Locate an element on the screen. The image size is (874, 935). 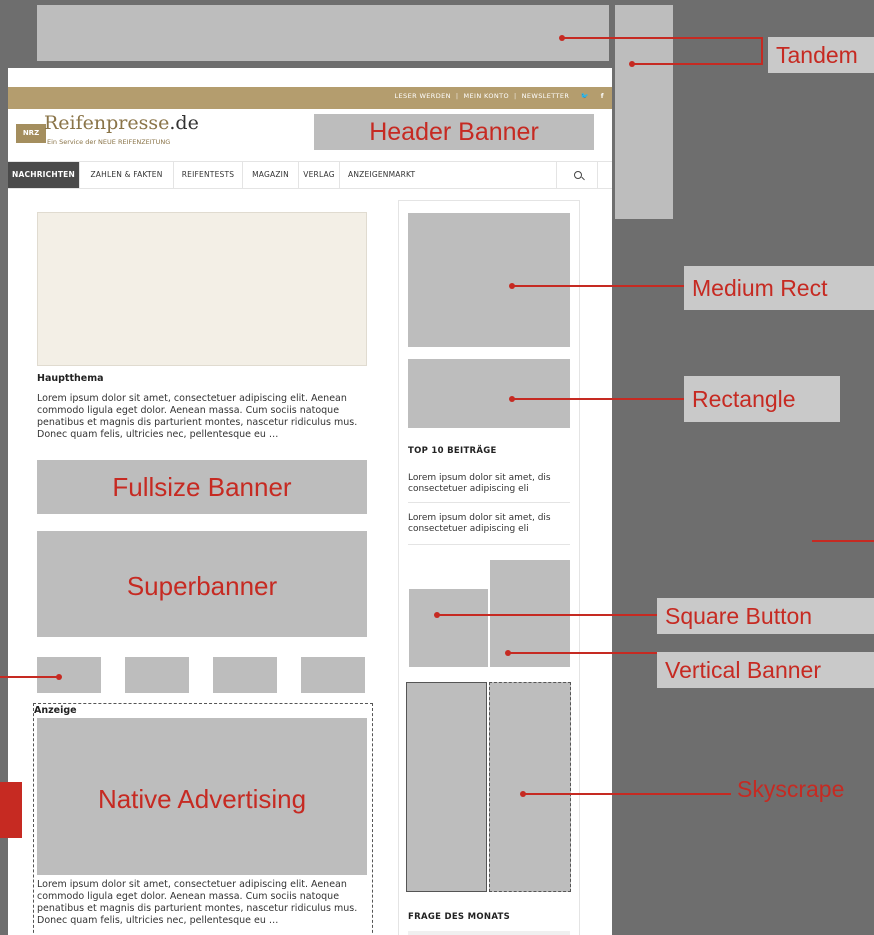
nav-reifentests: REIFENTESTS is located at coordinates (208, 175).